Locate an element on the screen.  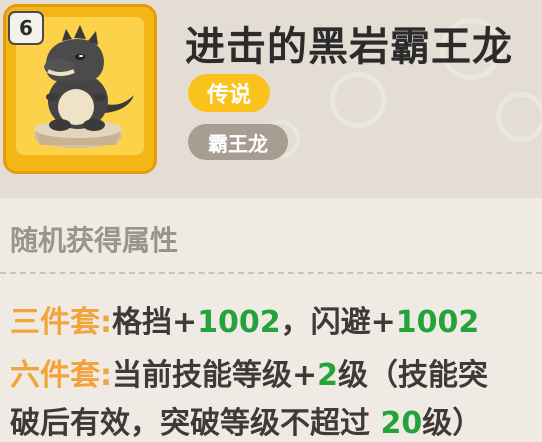
section-heading: 随机获得属性 is located at coordinates (94, 240).